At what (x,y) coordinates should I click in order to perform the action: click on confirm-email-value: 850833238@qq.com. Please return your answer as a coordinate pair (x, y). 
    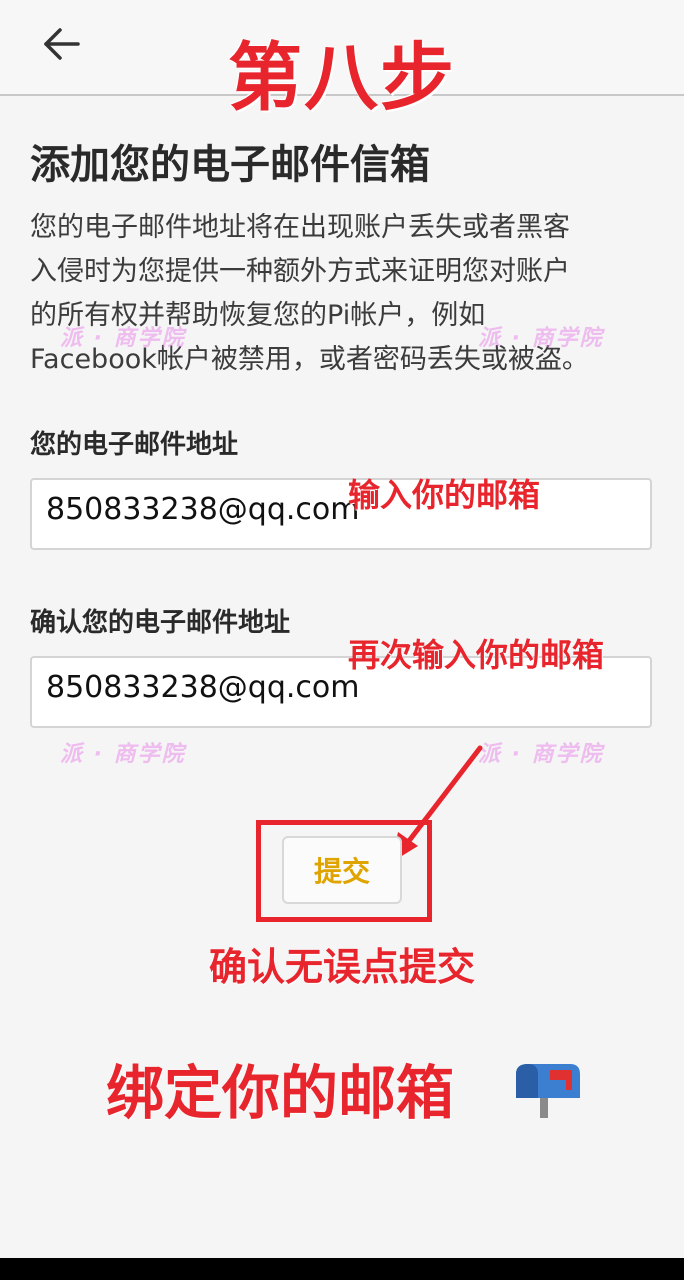
    Looking at the image, I should click on (203, 687).